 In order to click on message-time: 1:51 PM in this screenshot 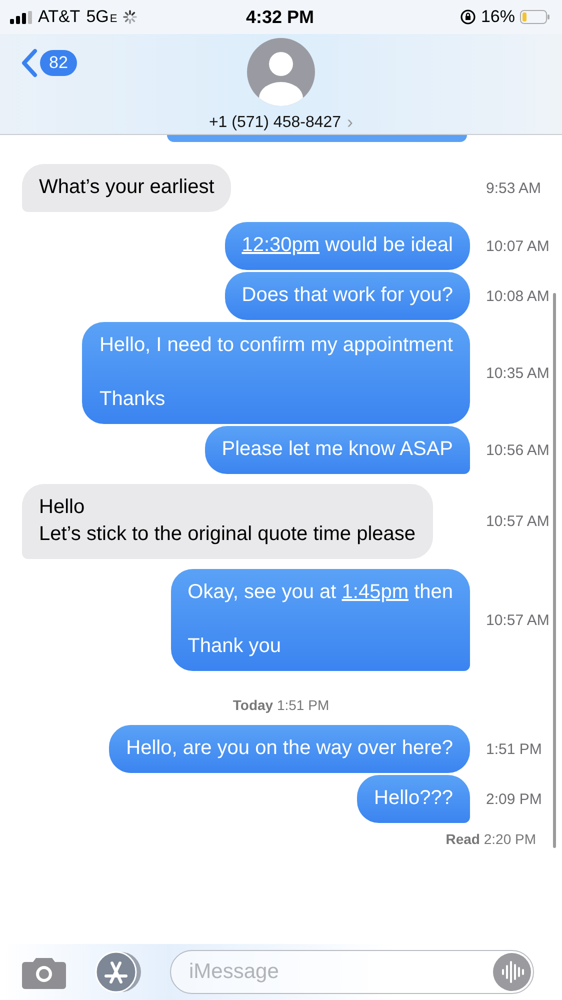, I will do `click(514, 749)`.